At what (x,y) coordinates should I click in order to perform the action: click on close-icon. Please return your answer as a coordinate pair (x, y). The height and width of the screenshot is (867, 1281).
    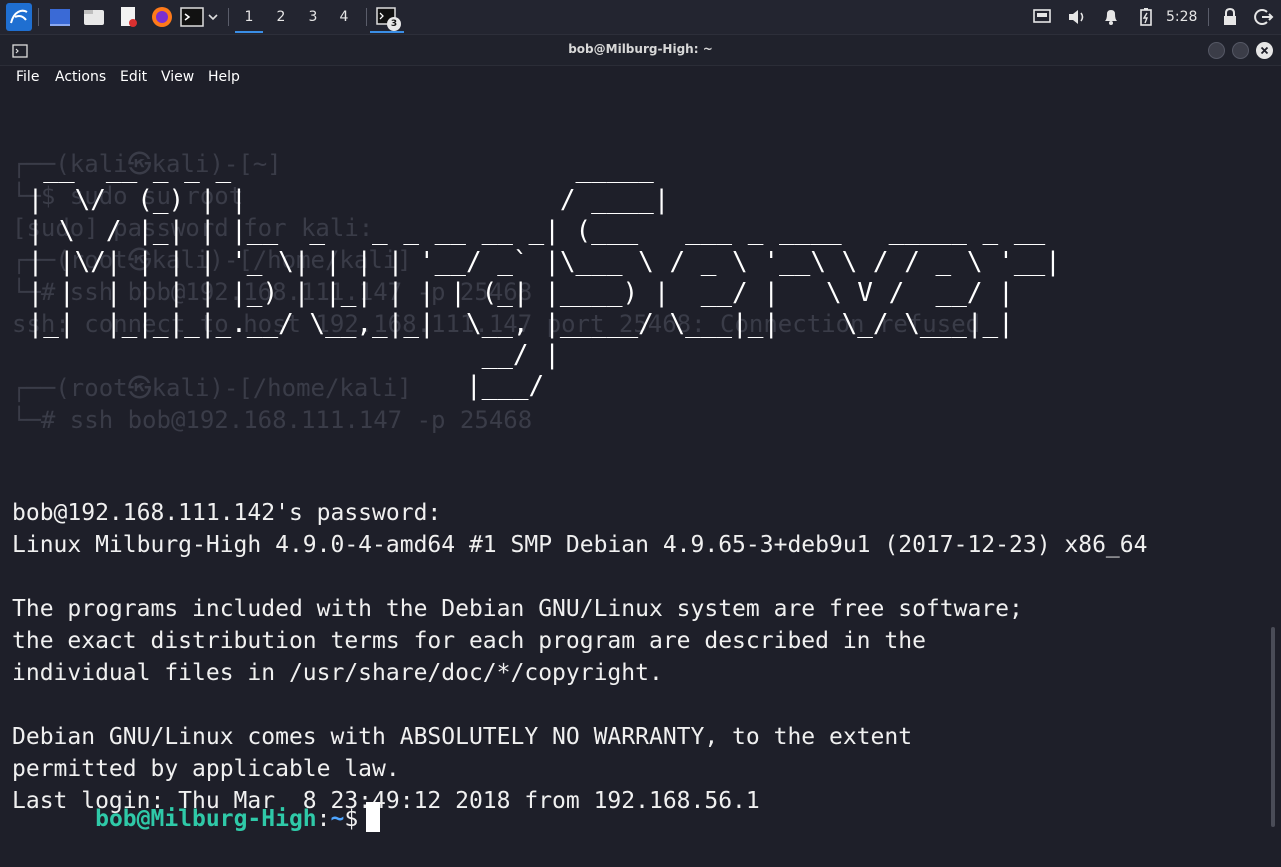
    Looking at the image, I should click on (1264, 50).